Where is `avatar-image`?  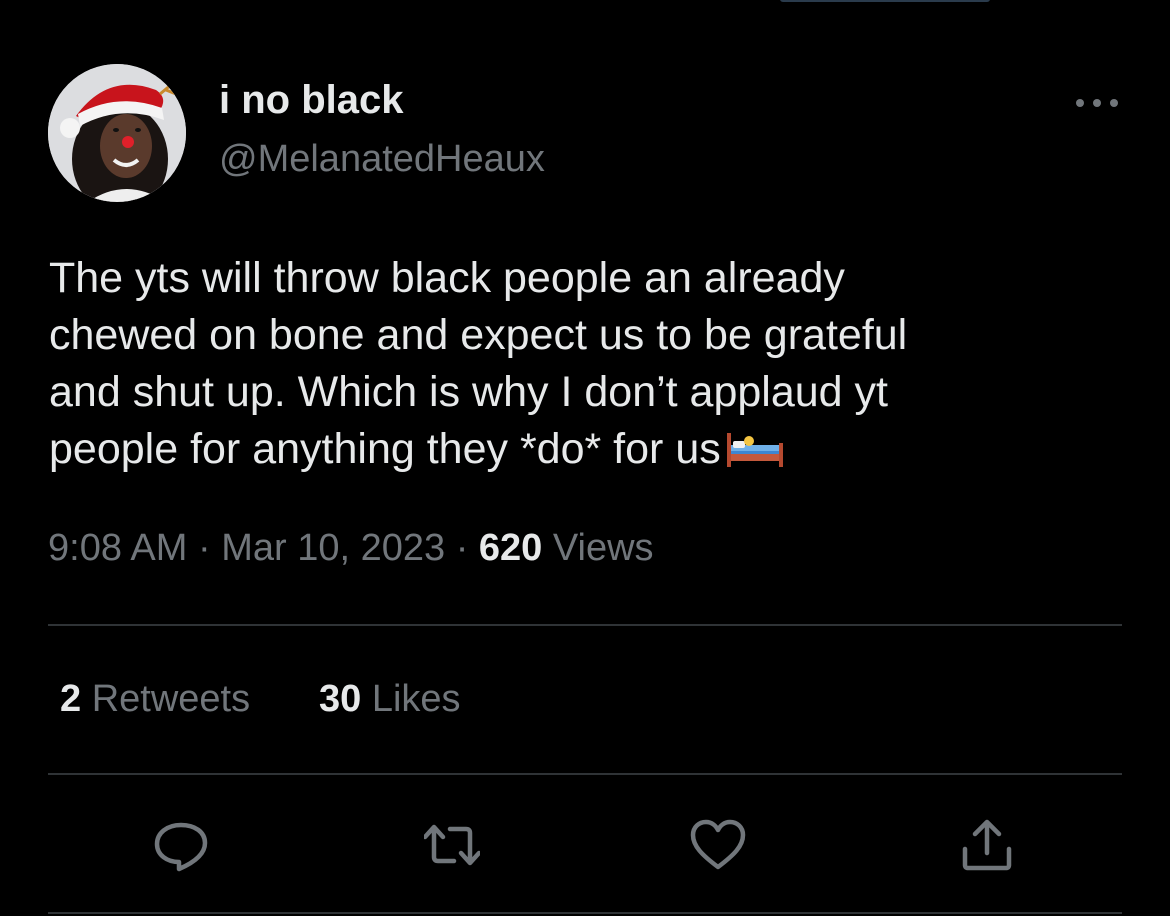 avatar-image is located at coordinates (117, 133).